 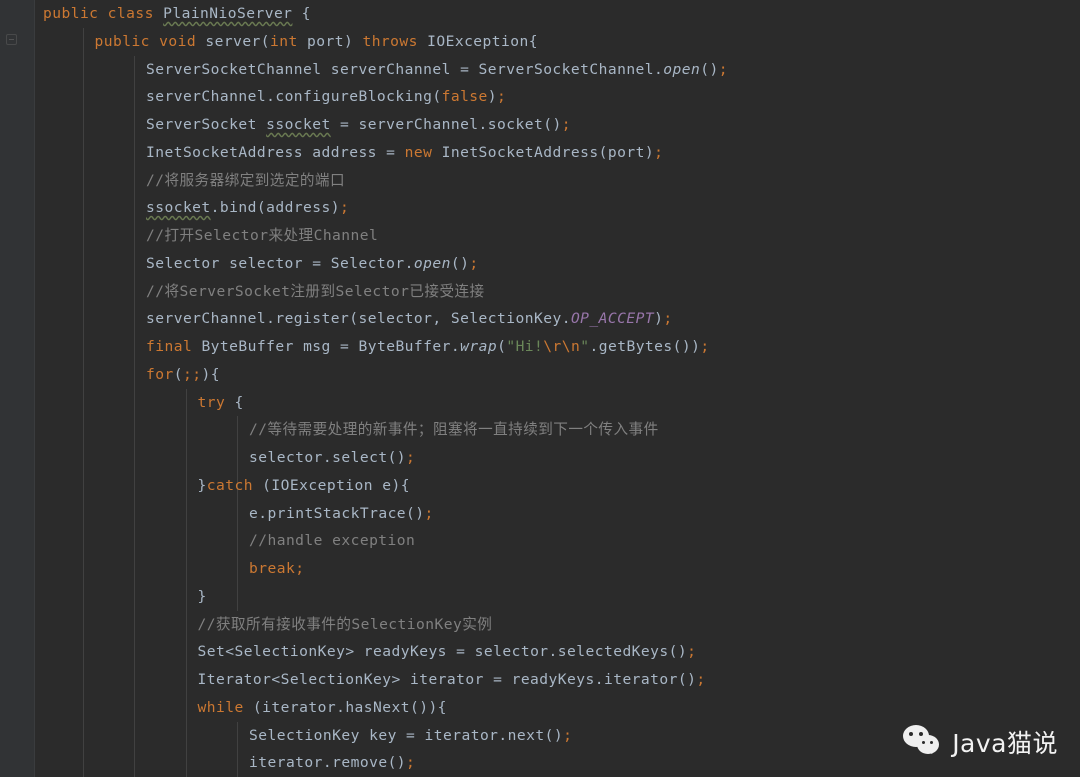 I want to click on code-line: Selector selector = Selector.open();, so click(x=557, y=263).